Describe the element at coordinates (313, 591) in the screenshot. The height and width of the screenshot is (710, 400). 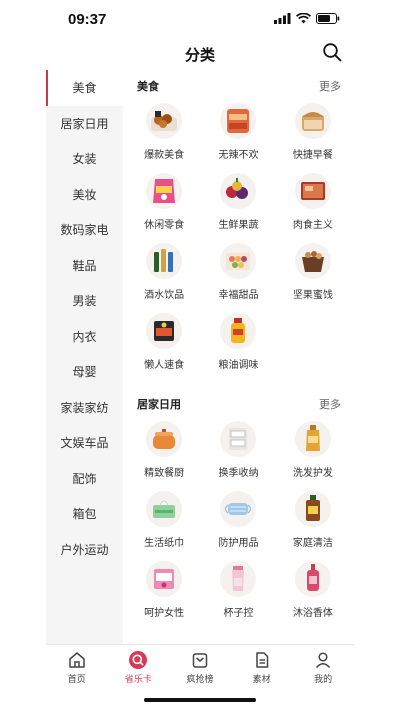
I see `category-item: 沐浴香体` at that location.